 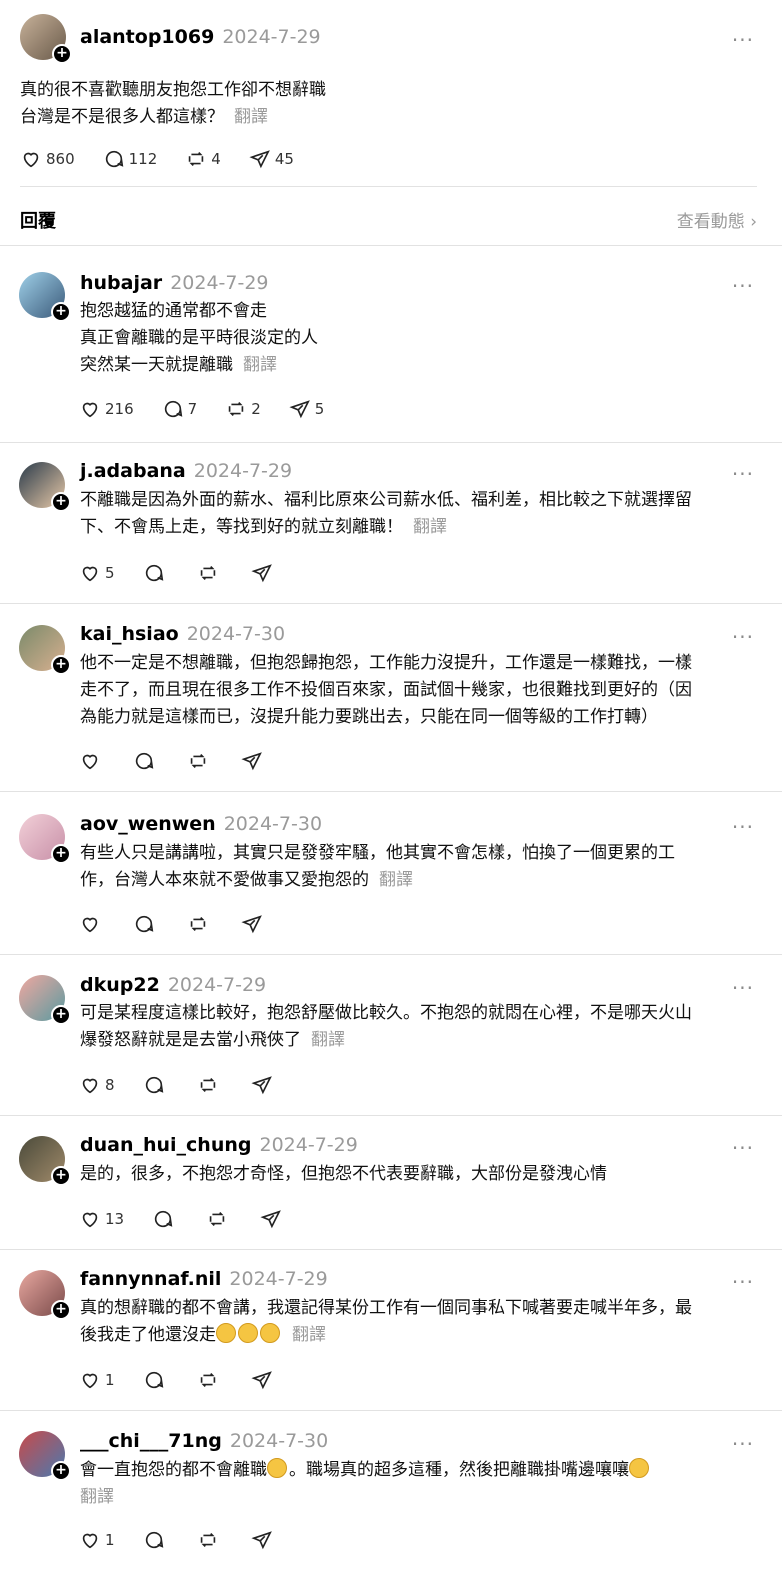 What do you see at coordinates (219, 1145) in the screenshot?
I see `username: duan_hui_chung 2024-7-29` at bounding box center [219, 1145].